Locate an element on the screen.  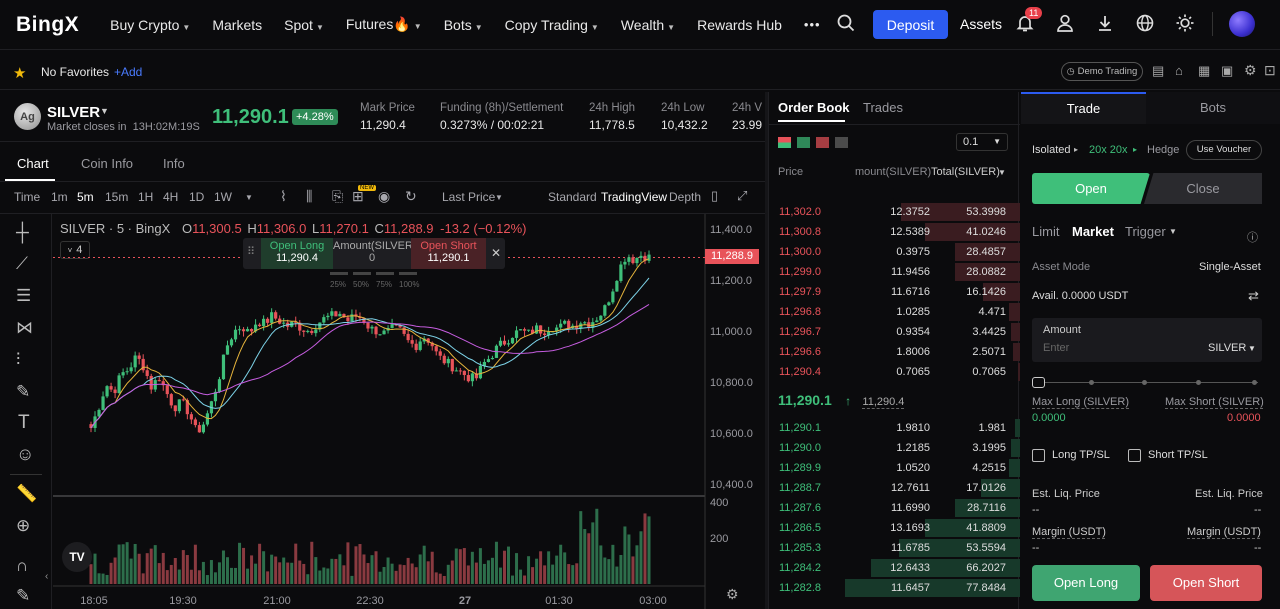
close-position-tab: Close is located at coordinates (1203, 188).